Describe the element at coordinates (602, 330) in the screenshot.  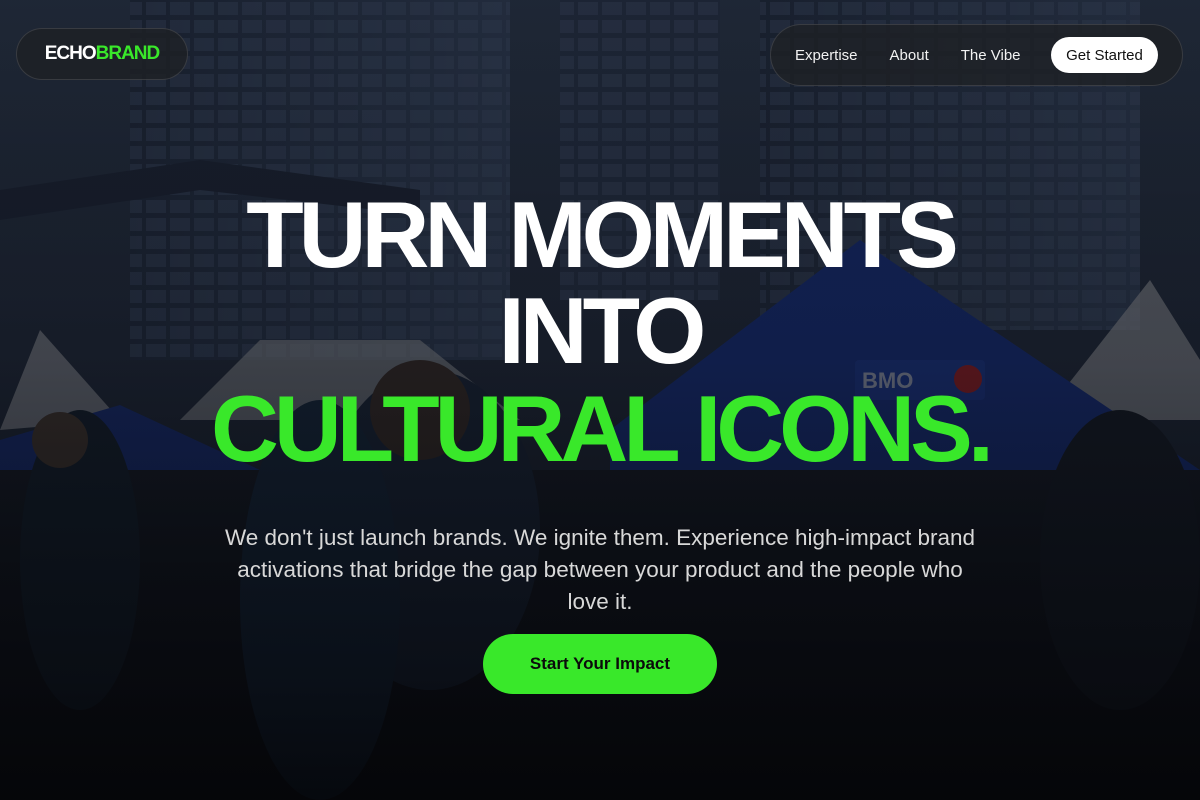
I see `hero-headline-line-2: INTO` at that location.